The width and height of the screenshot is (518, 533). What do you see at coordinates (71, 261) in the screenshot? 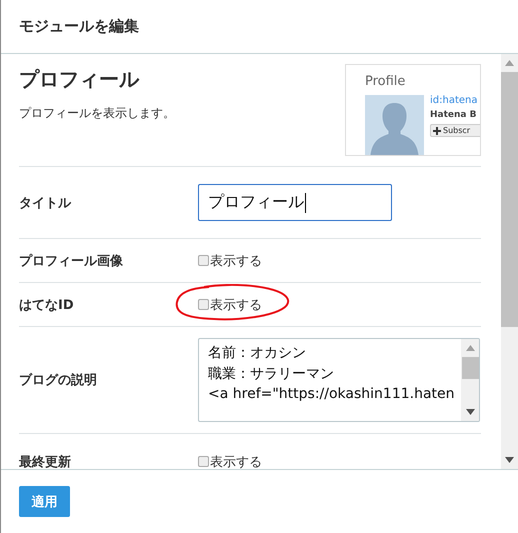
I see `field-label: プロフィール画像` at bounding box center [71, 261].